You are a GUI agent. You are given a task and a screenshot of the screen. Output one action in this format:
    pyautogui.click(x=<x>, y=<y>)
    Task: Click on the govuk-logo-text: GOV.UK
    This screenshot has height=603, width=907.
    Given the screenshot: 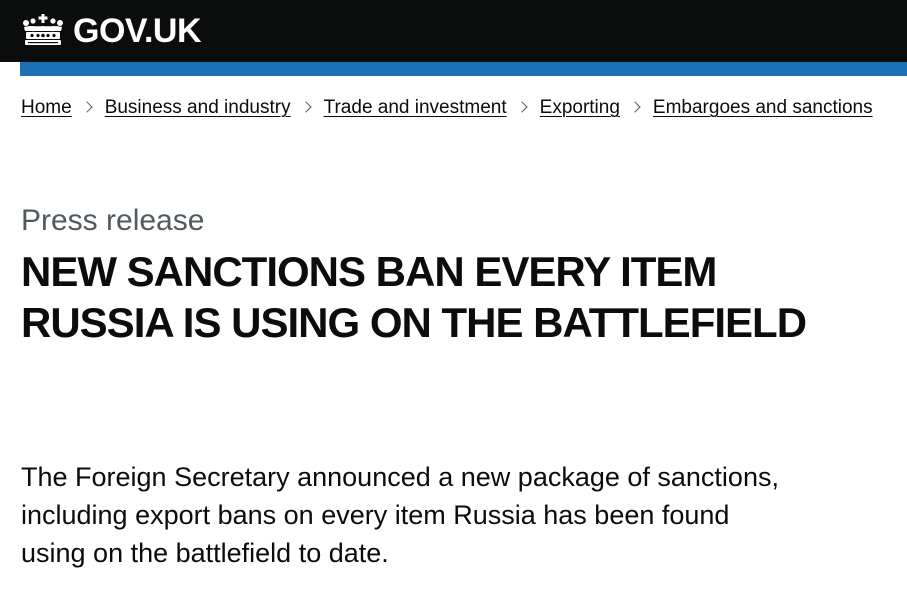 What is the action you would take?
    pyautogui.click(x=137, y=31)
    